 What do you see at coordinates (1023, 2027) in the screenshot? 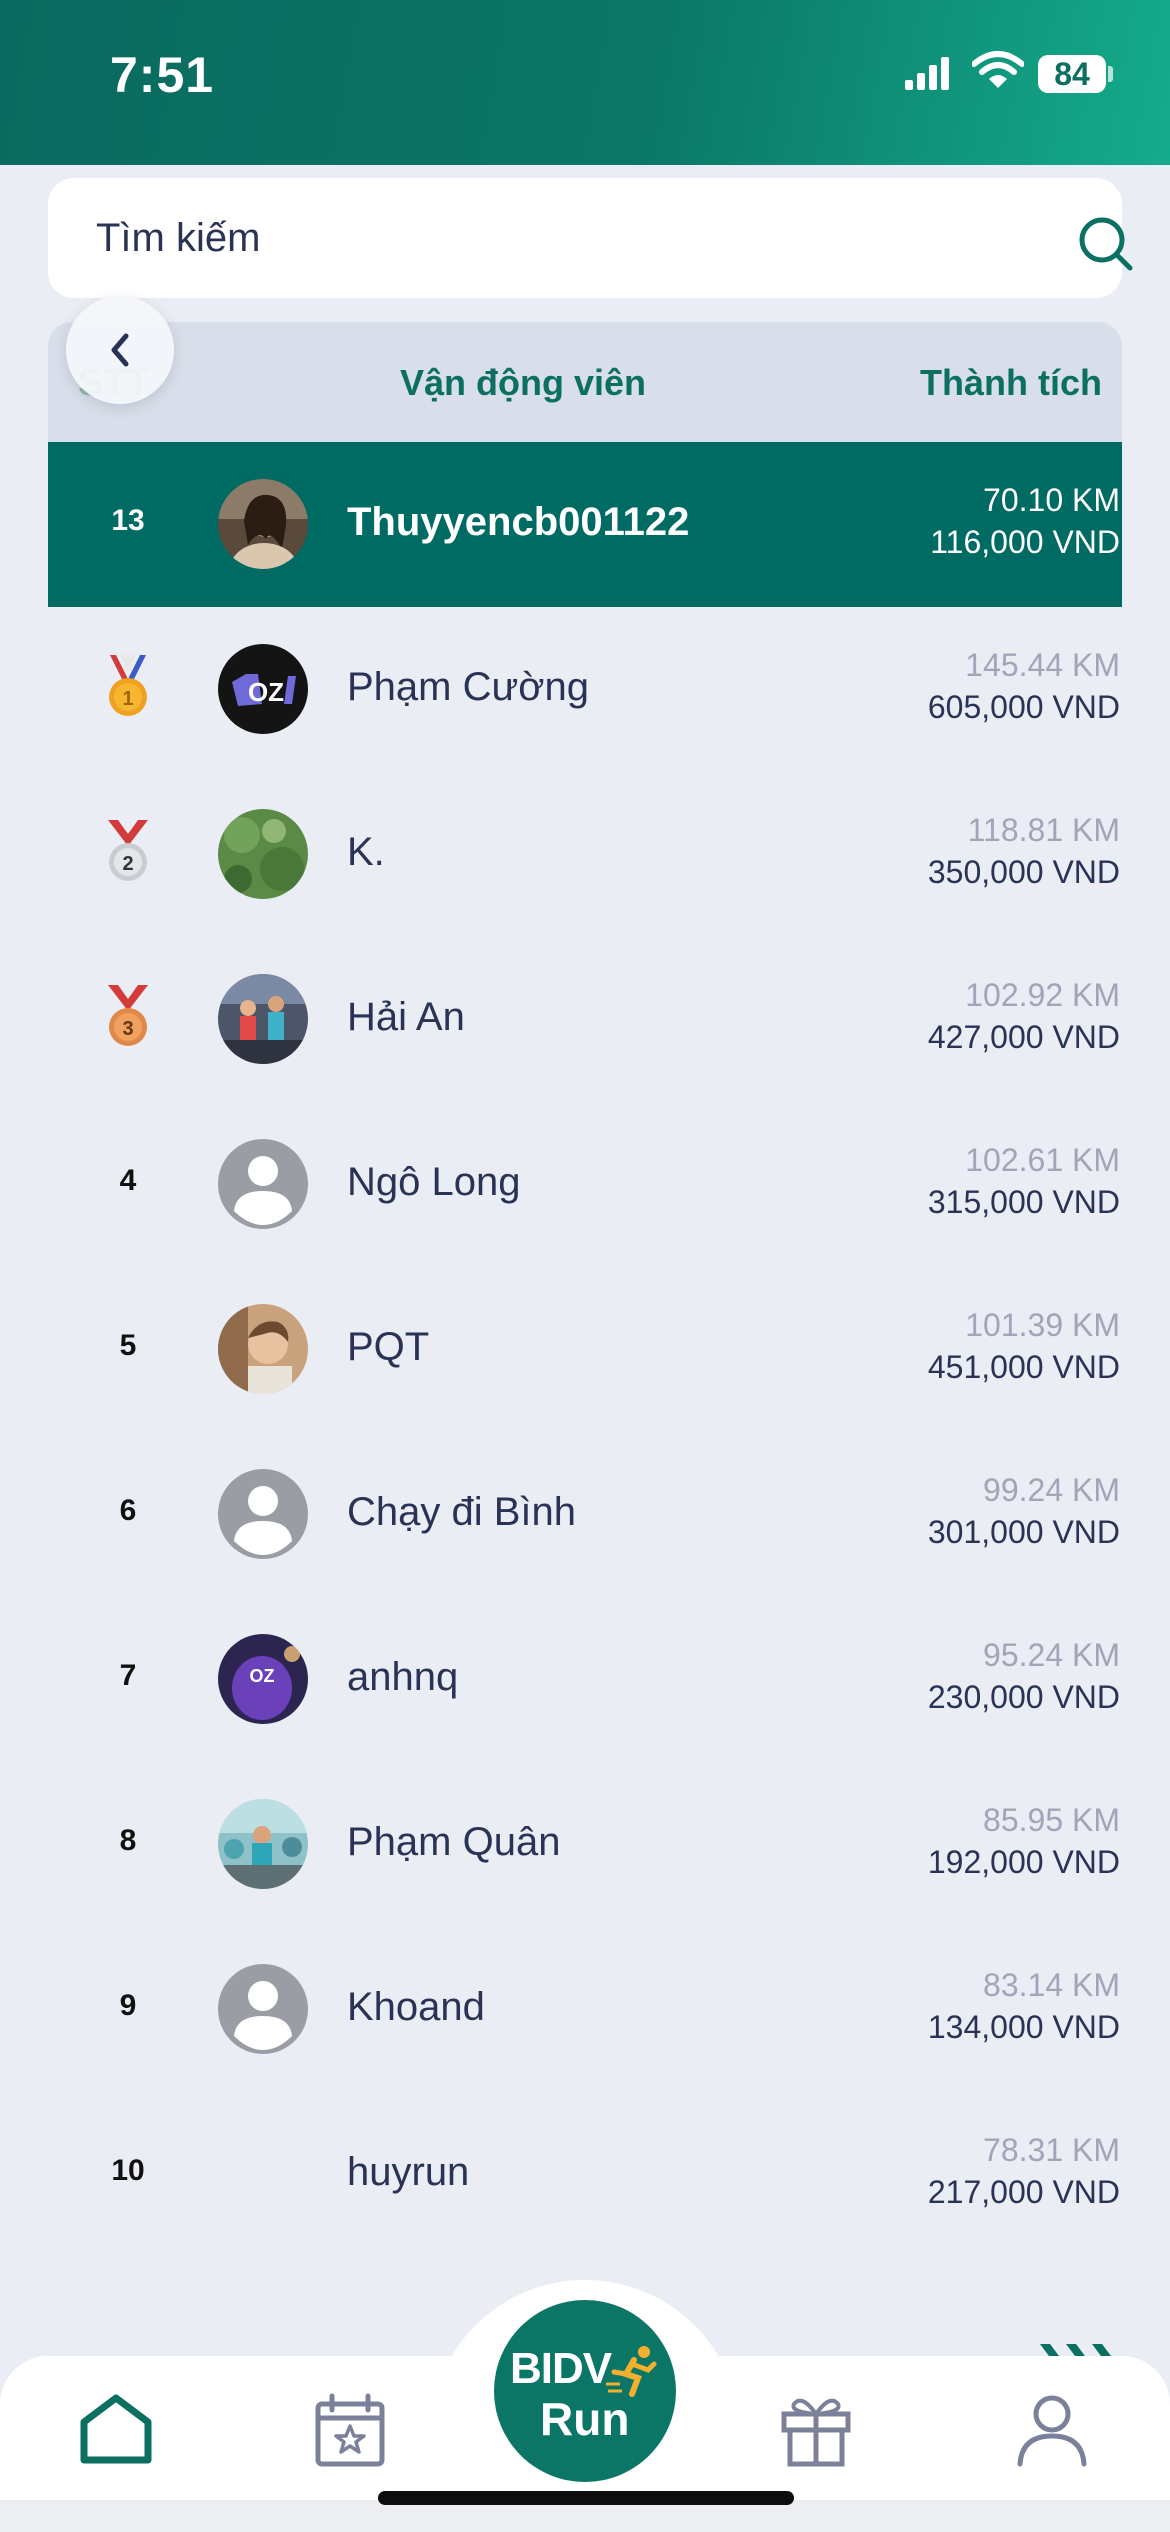
I see `amount-vnd: 134,000 VND` at bounding box center [1023, 2027].